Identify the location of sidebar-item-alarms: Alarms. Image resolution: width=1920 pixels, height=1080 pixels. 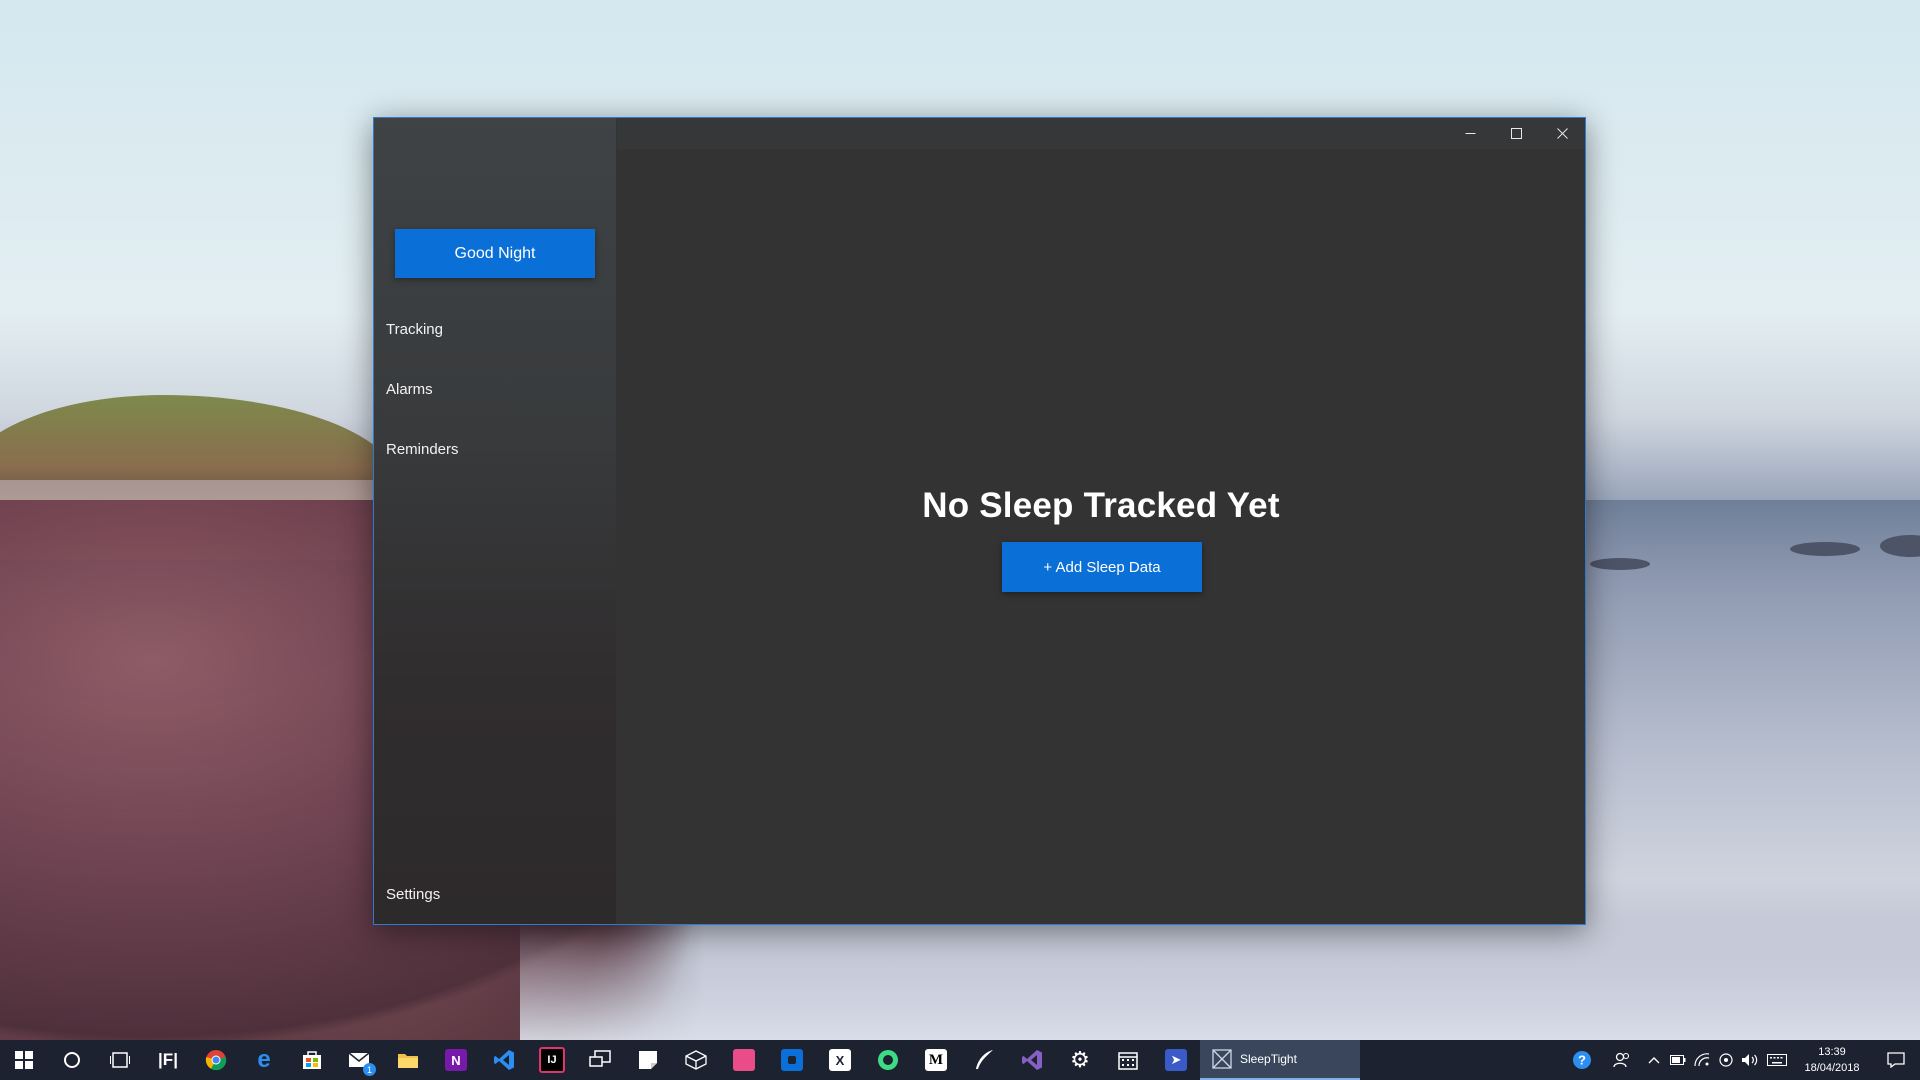
(409, 389).